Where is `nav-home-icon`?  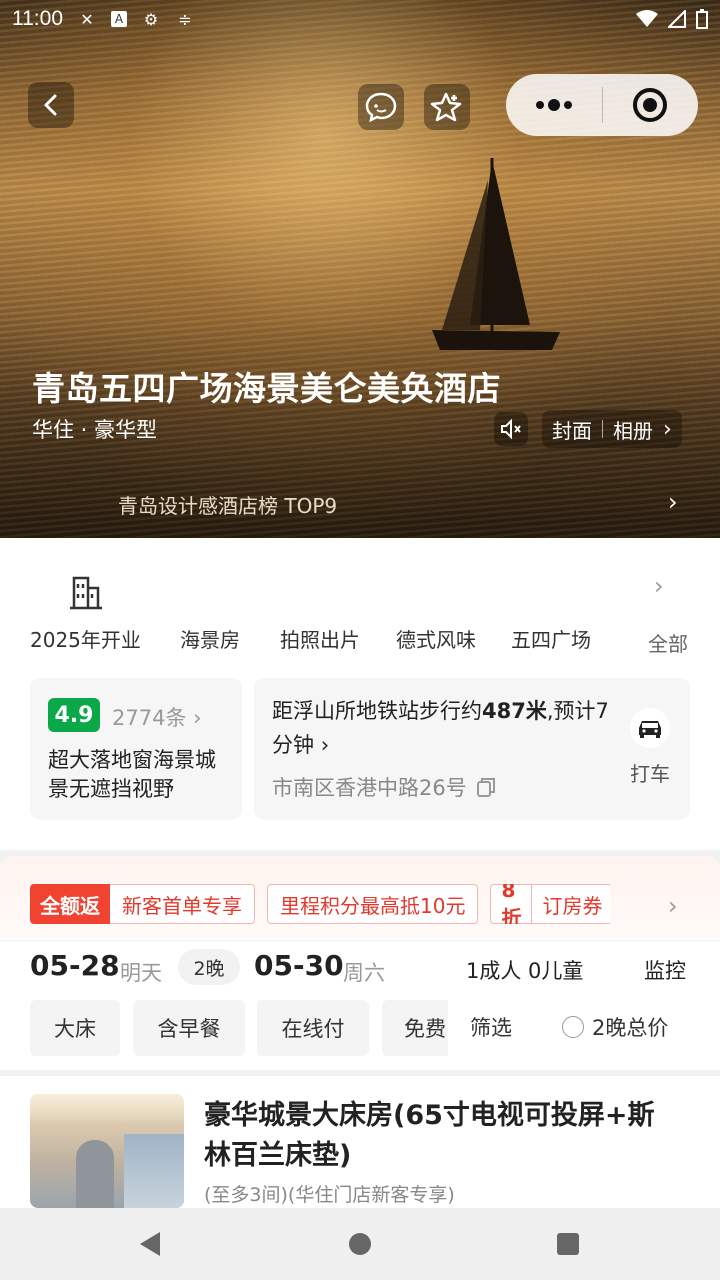 nav-home-icon is located at coordinates (360, 1244).